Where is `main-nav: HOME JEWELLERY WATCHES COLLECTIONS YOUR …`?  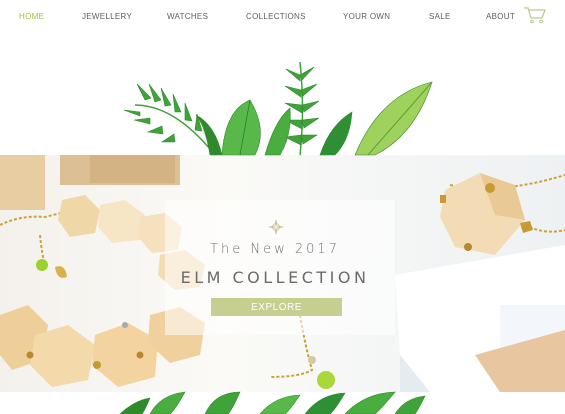 main-nav: HOME JEWELLERY WATCHES COLLECTIONS YOUR … is located at coordinates (282, 18).